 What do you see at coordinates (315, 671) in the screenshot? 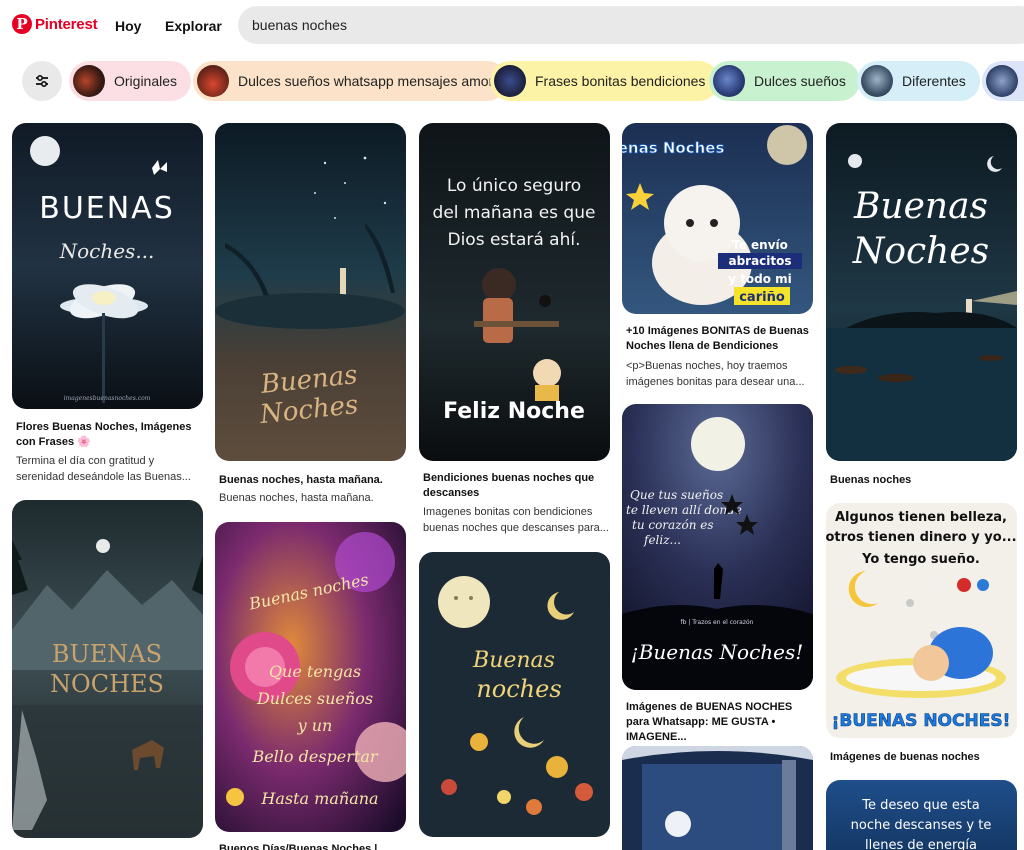
I see `image-line-2: Que tengas` at bounding box center [315, 671].